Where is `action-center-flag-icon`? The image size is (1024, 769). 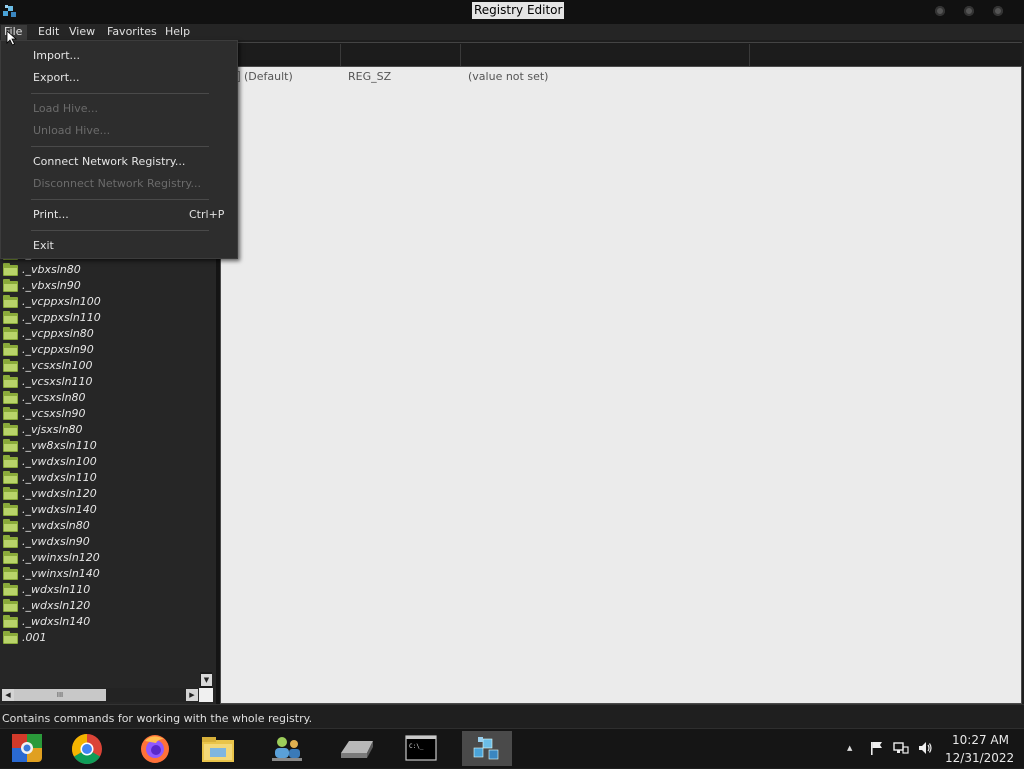 action-center-flag-icon is located at coordinates (877, 748).